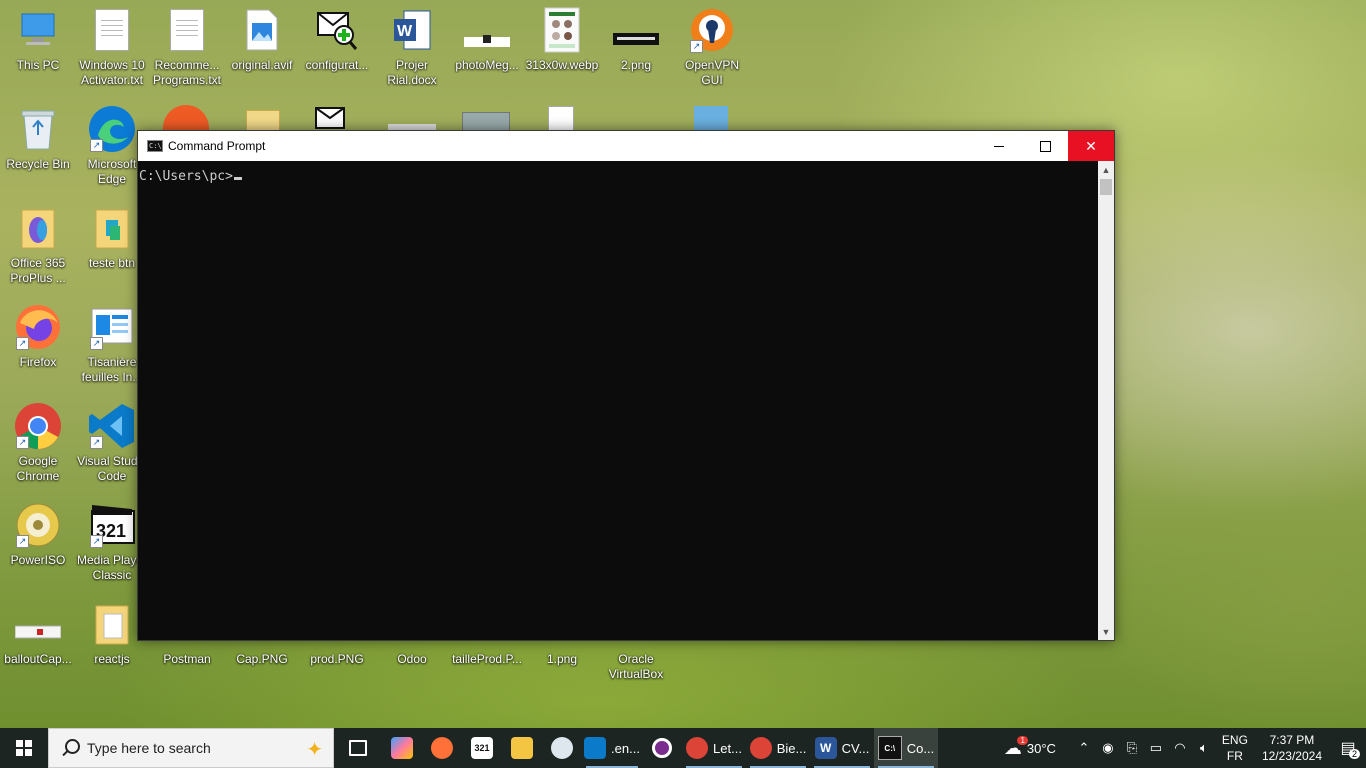  I want to click on keyboard-layout: FR, so click(1234, 756).